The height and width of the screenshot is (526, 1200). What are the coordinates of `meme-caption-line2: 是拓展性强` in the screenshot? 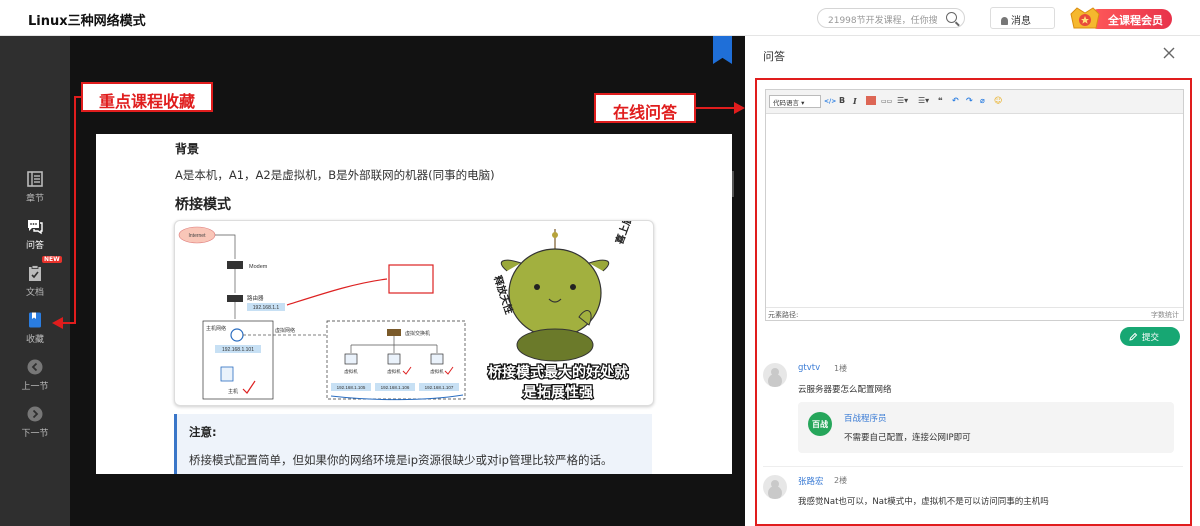 It's located at (558, 392).